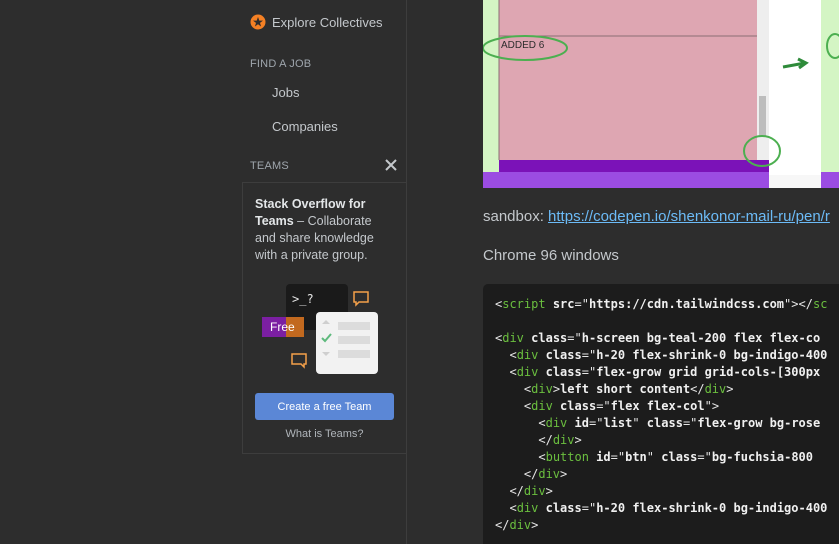  I want to click on code-line-10: </div>, so click(545, 474).